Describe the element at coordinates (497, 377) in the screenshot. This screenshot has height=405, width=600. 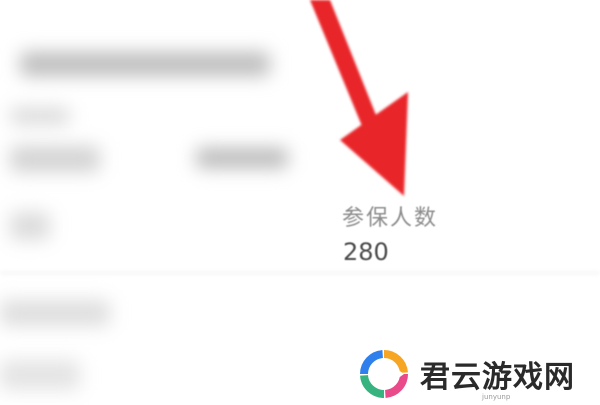
I see `watermark-name: 君云游戏网` at that location.